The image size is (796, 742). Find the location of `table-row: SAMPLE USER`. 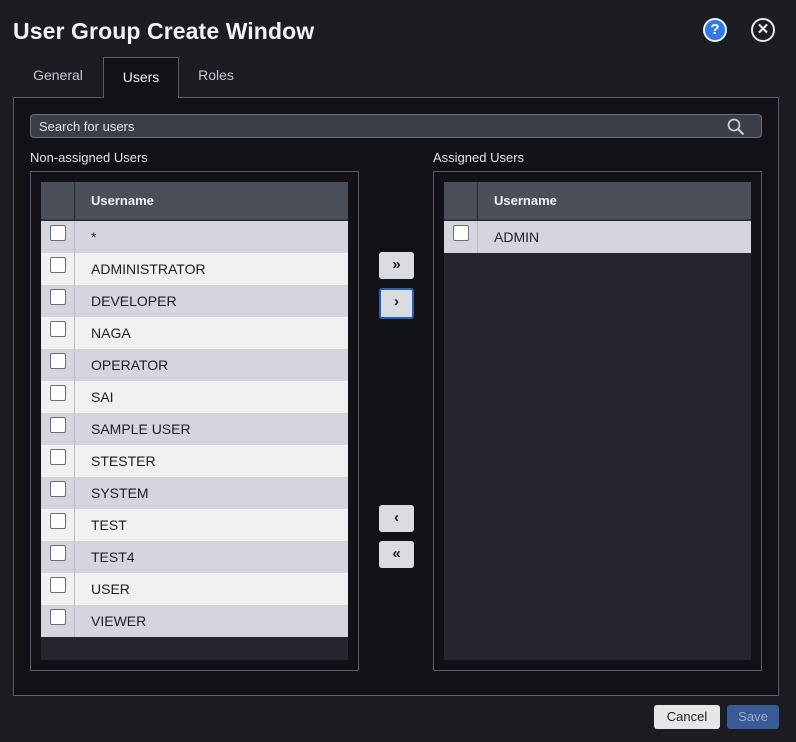

table-row: SAMPLE USER is located at coordinates (194, 429).